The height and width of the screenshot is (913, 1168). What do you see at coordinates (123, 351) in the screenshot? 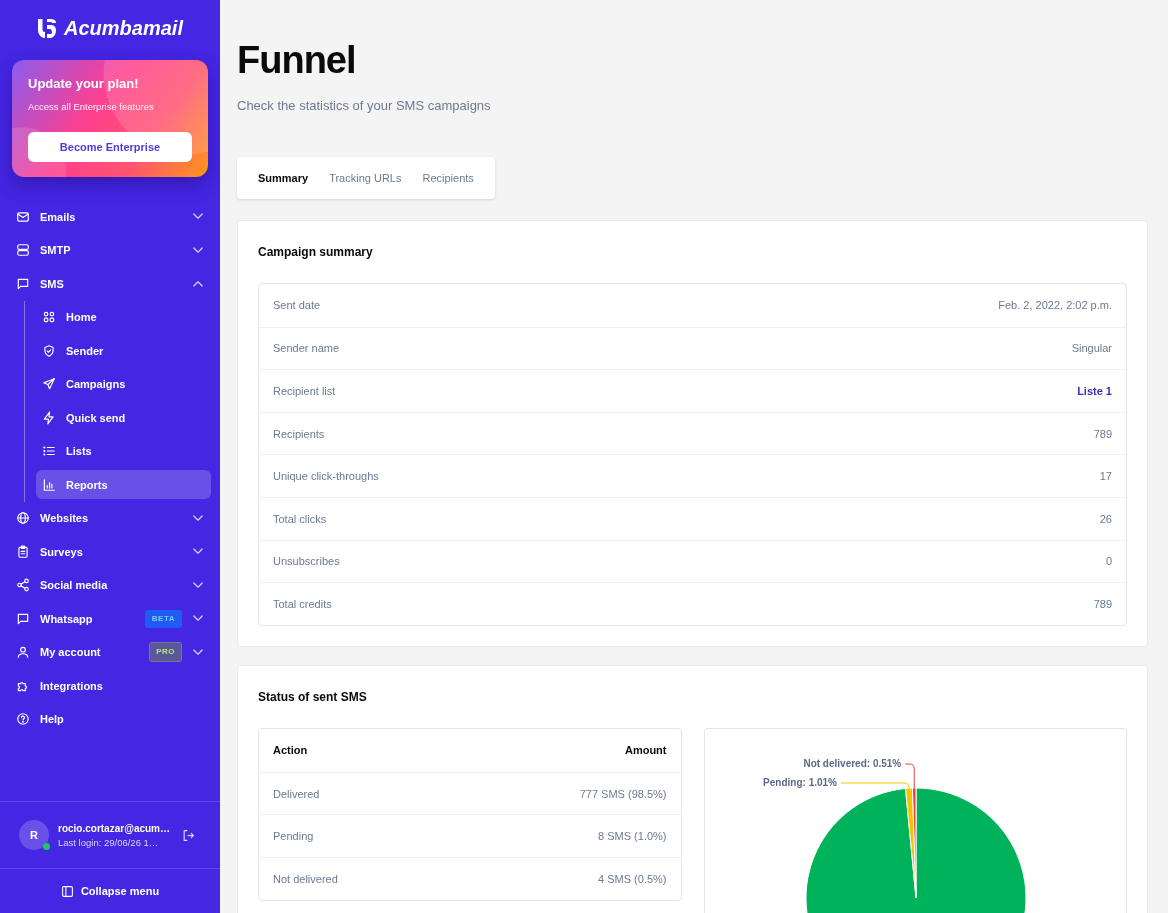
I see `submenu-item: Sender` at bounding box center [123, 351].